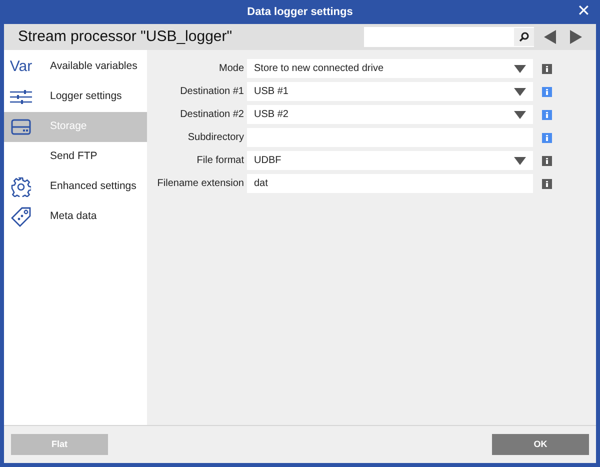 This screenshot has width=600, height=467. Describe the element at coordinates (75, 217) in the screenshot. I see `sidebar-item: Meta data` at that location.